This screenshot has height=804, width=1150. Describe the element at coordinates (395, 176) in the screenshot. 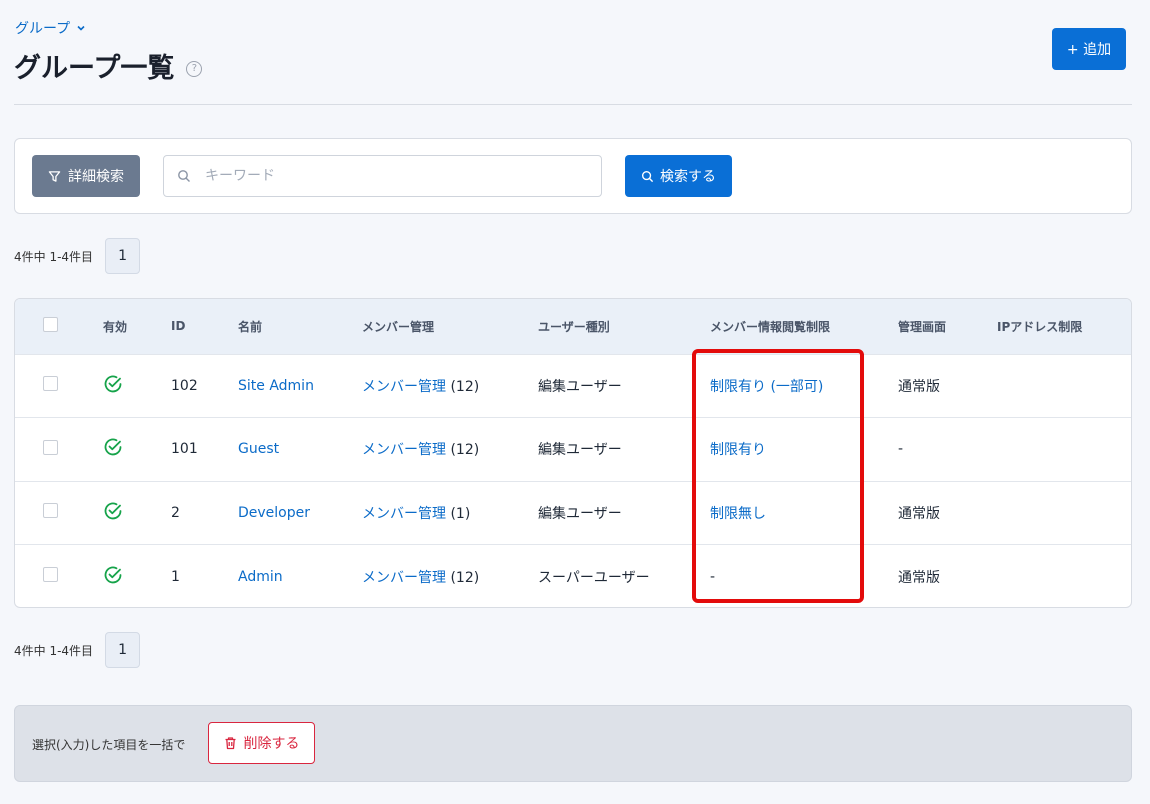

I see `keyword-input` at that location.